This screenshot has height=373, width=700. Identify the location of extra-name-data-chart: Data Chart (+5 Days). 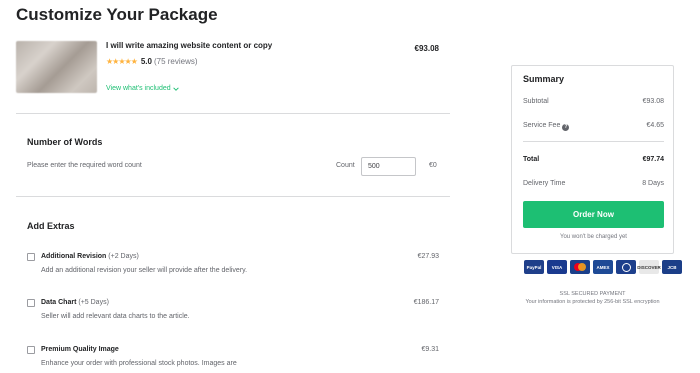
(75, 302).